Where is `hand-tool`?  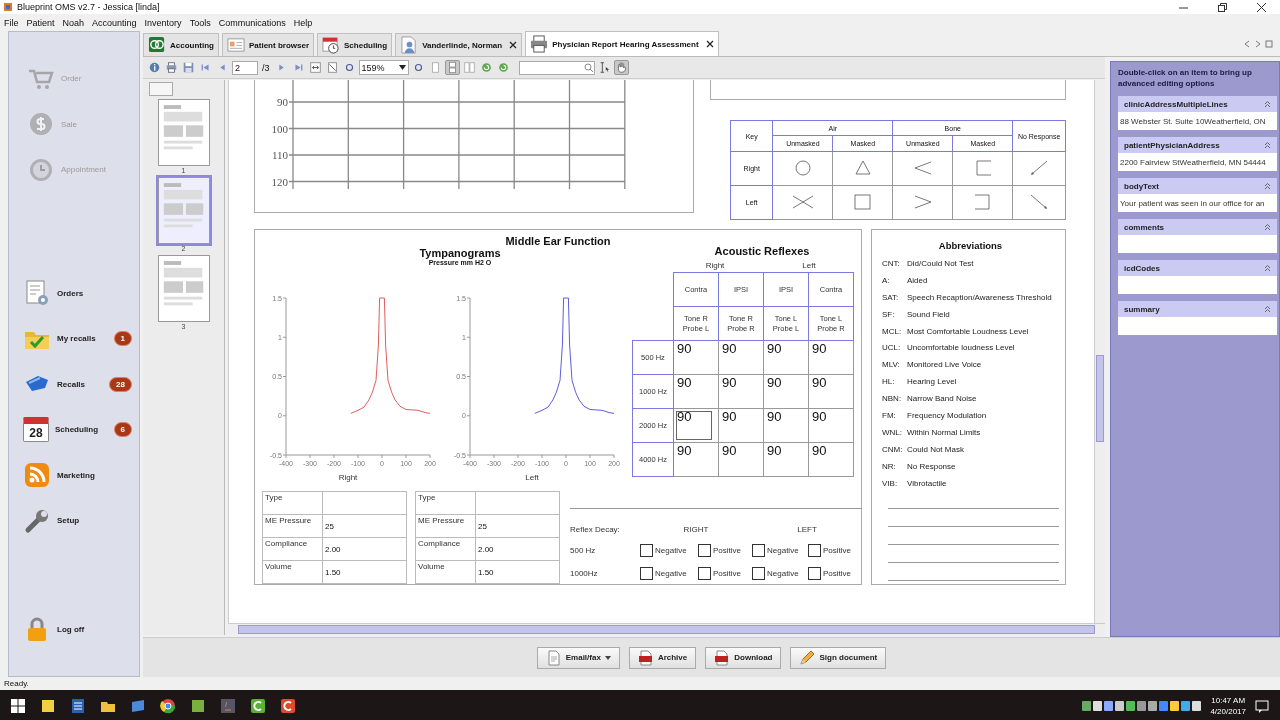
hand-tool is located at coordinates (621, 67).